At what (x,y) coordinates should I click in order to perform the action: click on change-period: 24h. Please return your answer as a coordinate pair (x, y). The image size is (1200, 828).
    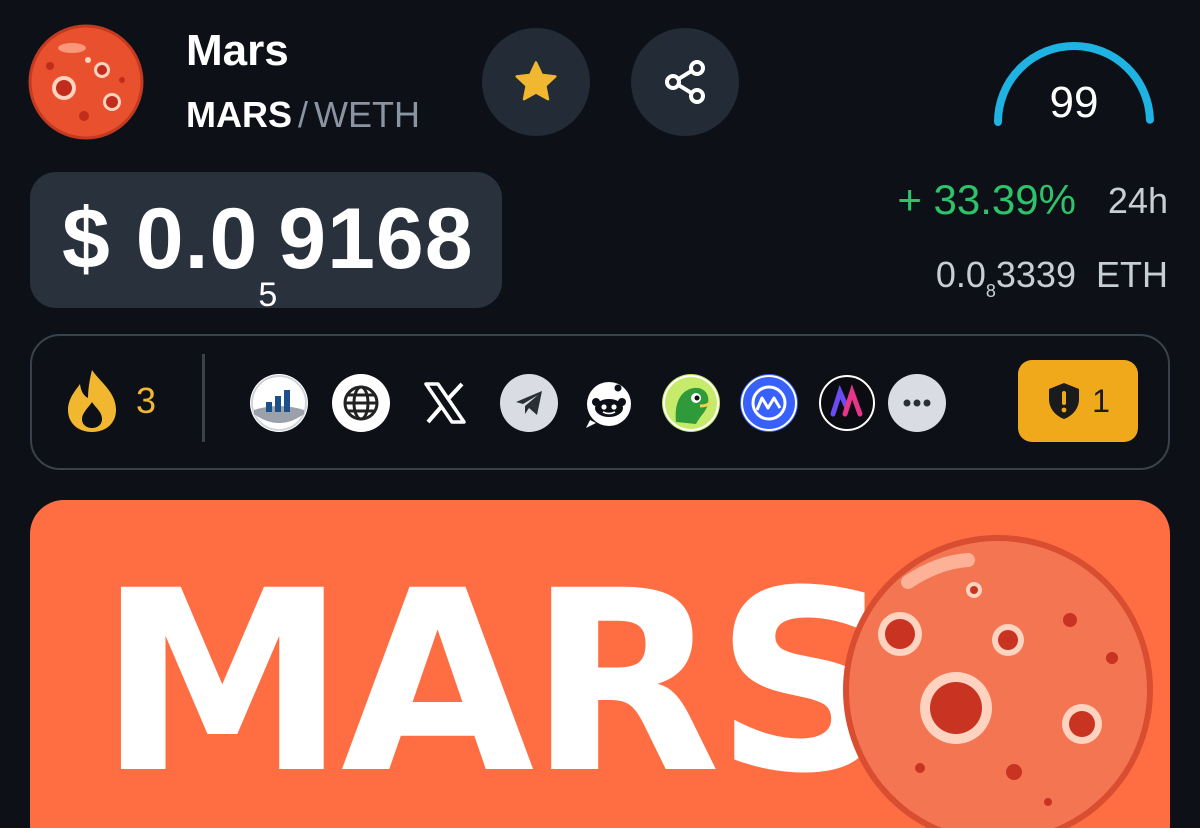
    Looking at the image, I should click on (1137, 200).